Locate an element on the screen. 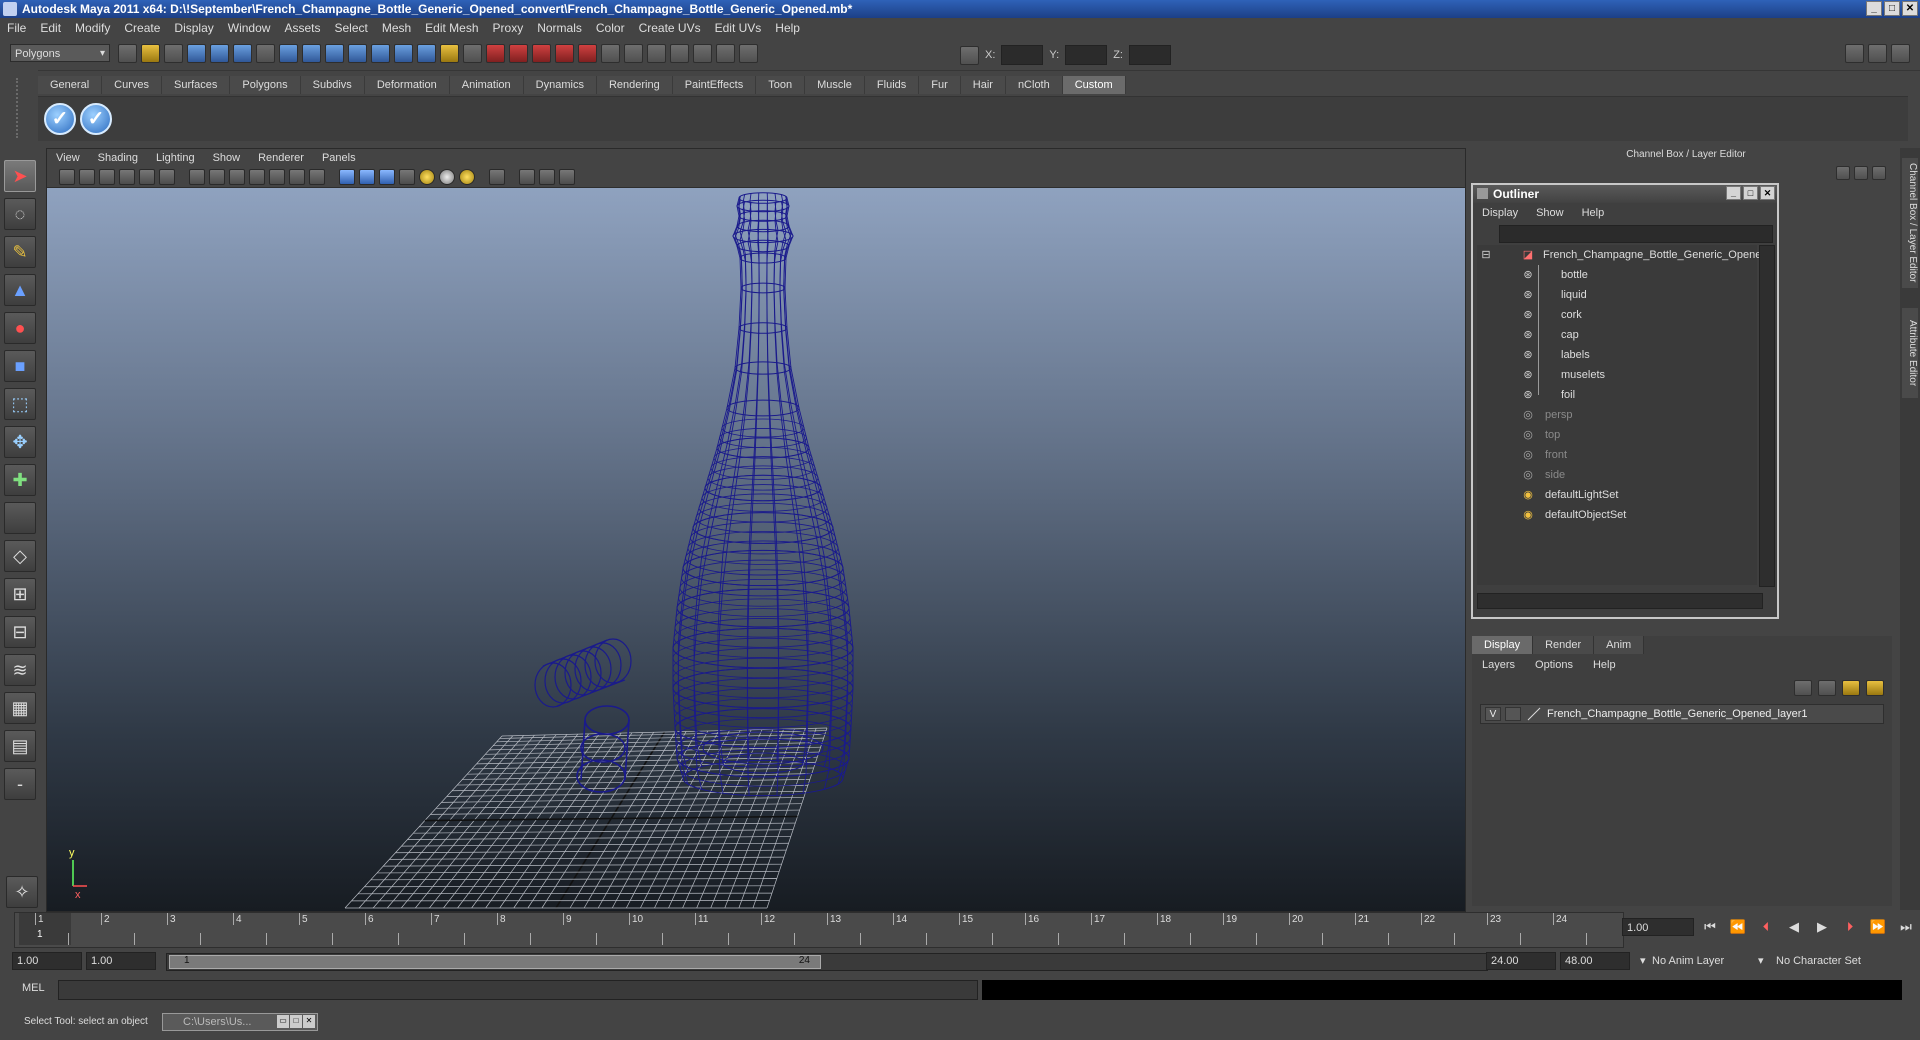 Image resolution: width=1920 pixels, height=1040 pixels. current-frame-marker: 1 is located at coordinates (45, 929).